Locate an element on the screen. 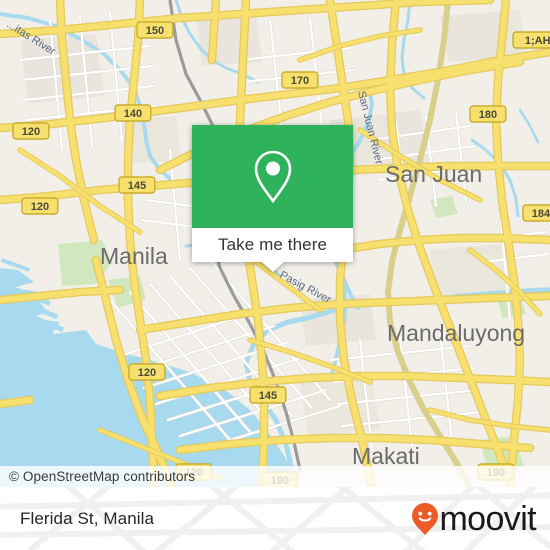 Image resolution: width=550 pixels, height=550 pixels. moovit-logo: moovit is located at coordinates (473, 518).